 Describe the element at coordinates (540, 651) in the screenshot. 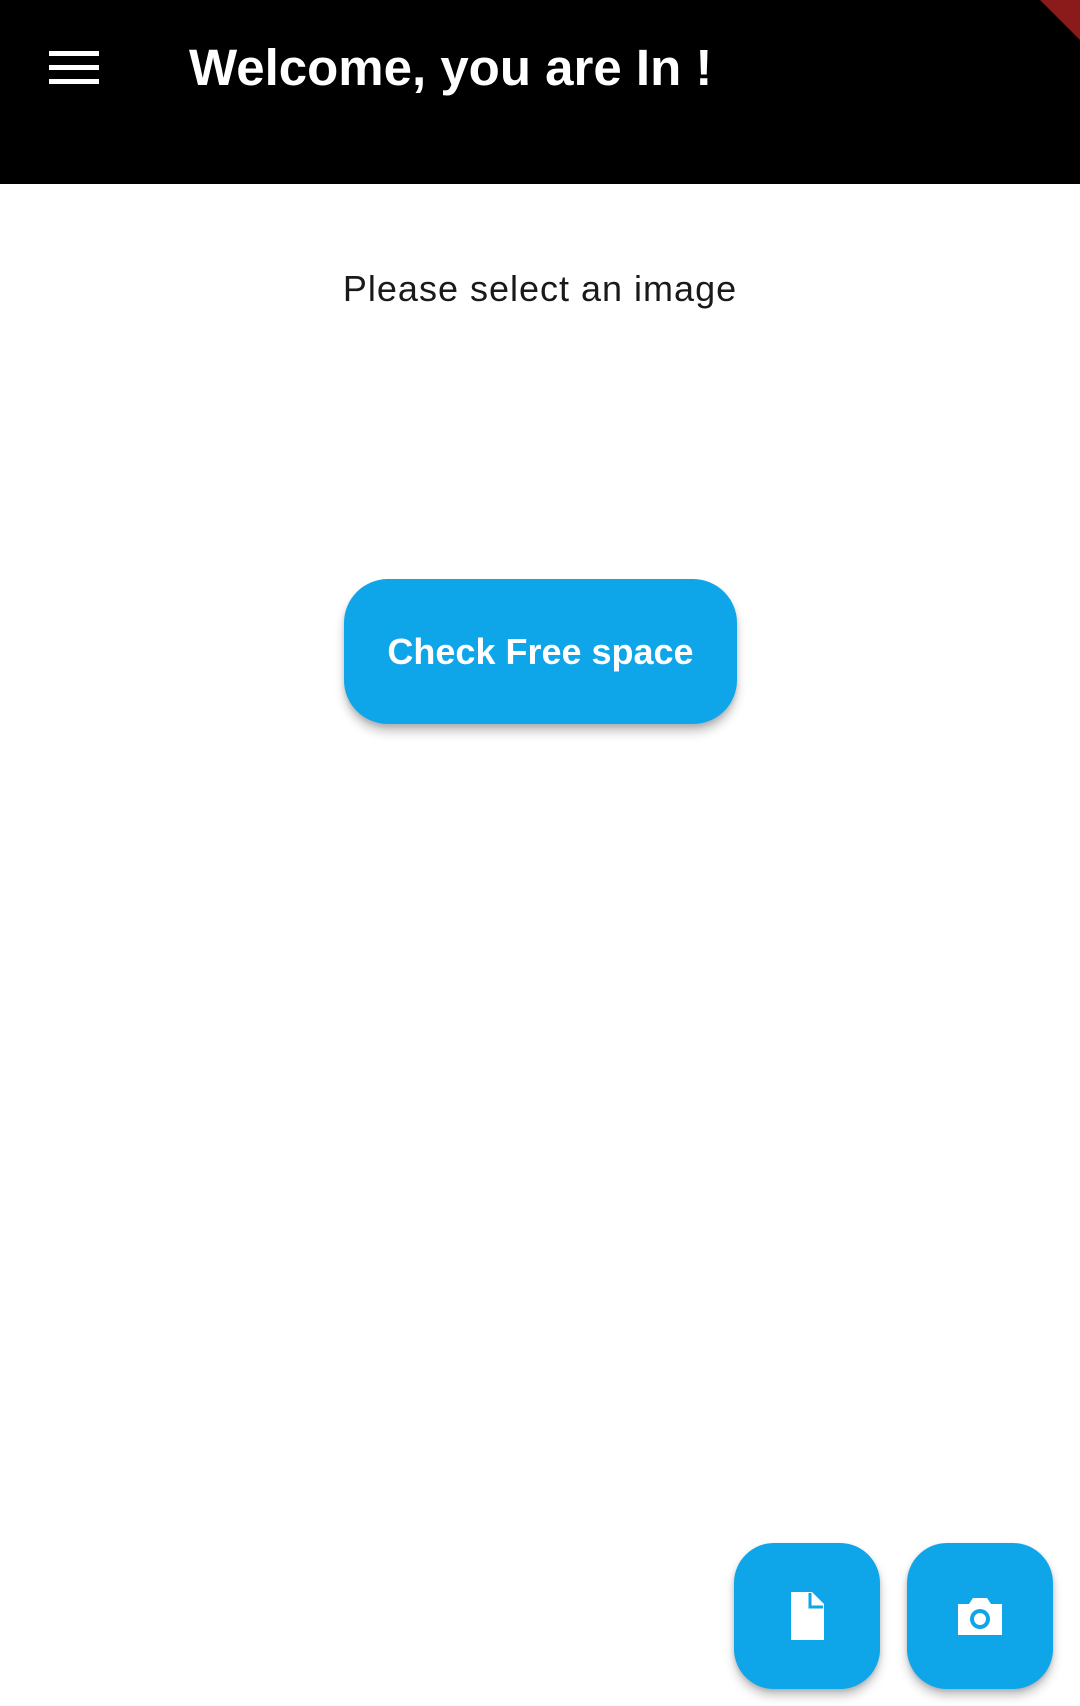

I see `check-free-space-button: Check Free space` at that location.